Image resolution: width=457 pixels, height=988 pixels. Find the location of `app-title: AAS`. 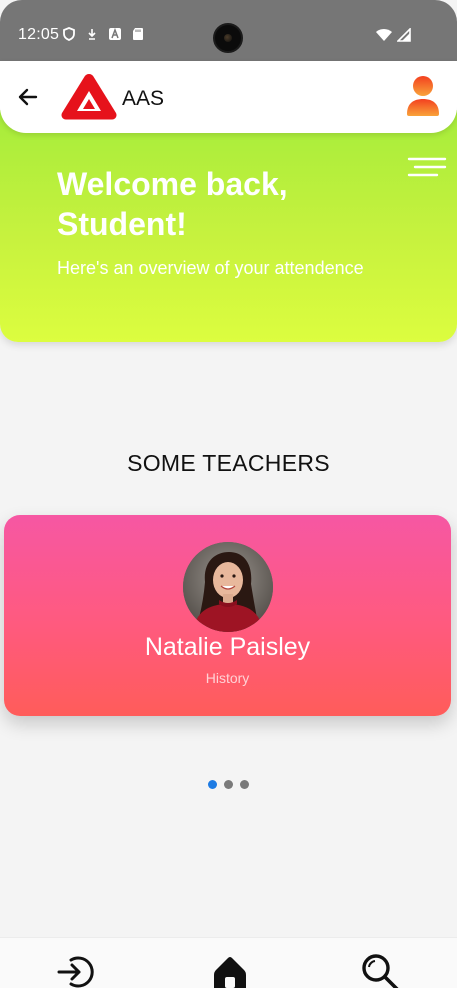

app-title: AAS is located at coordinates (143, 98).